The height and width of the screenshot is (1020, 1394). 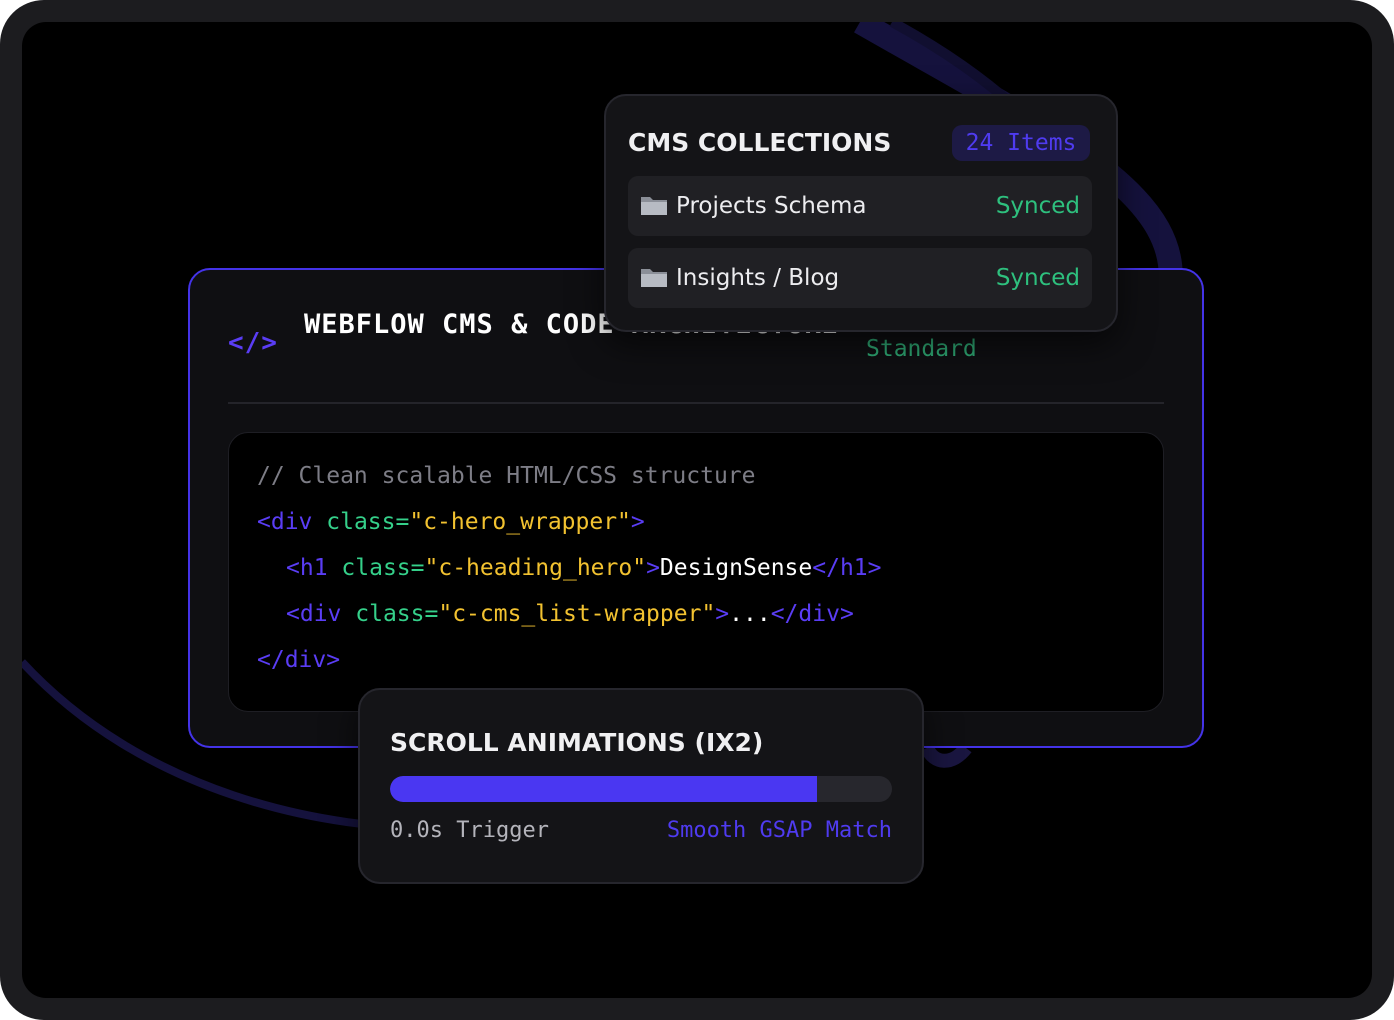 What do you see at coordinates (603, 789) in the screenshot?
I see `progress-fill` at bounding box center [603, 789].